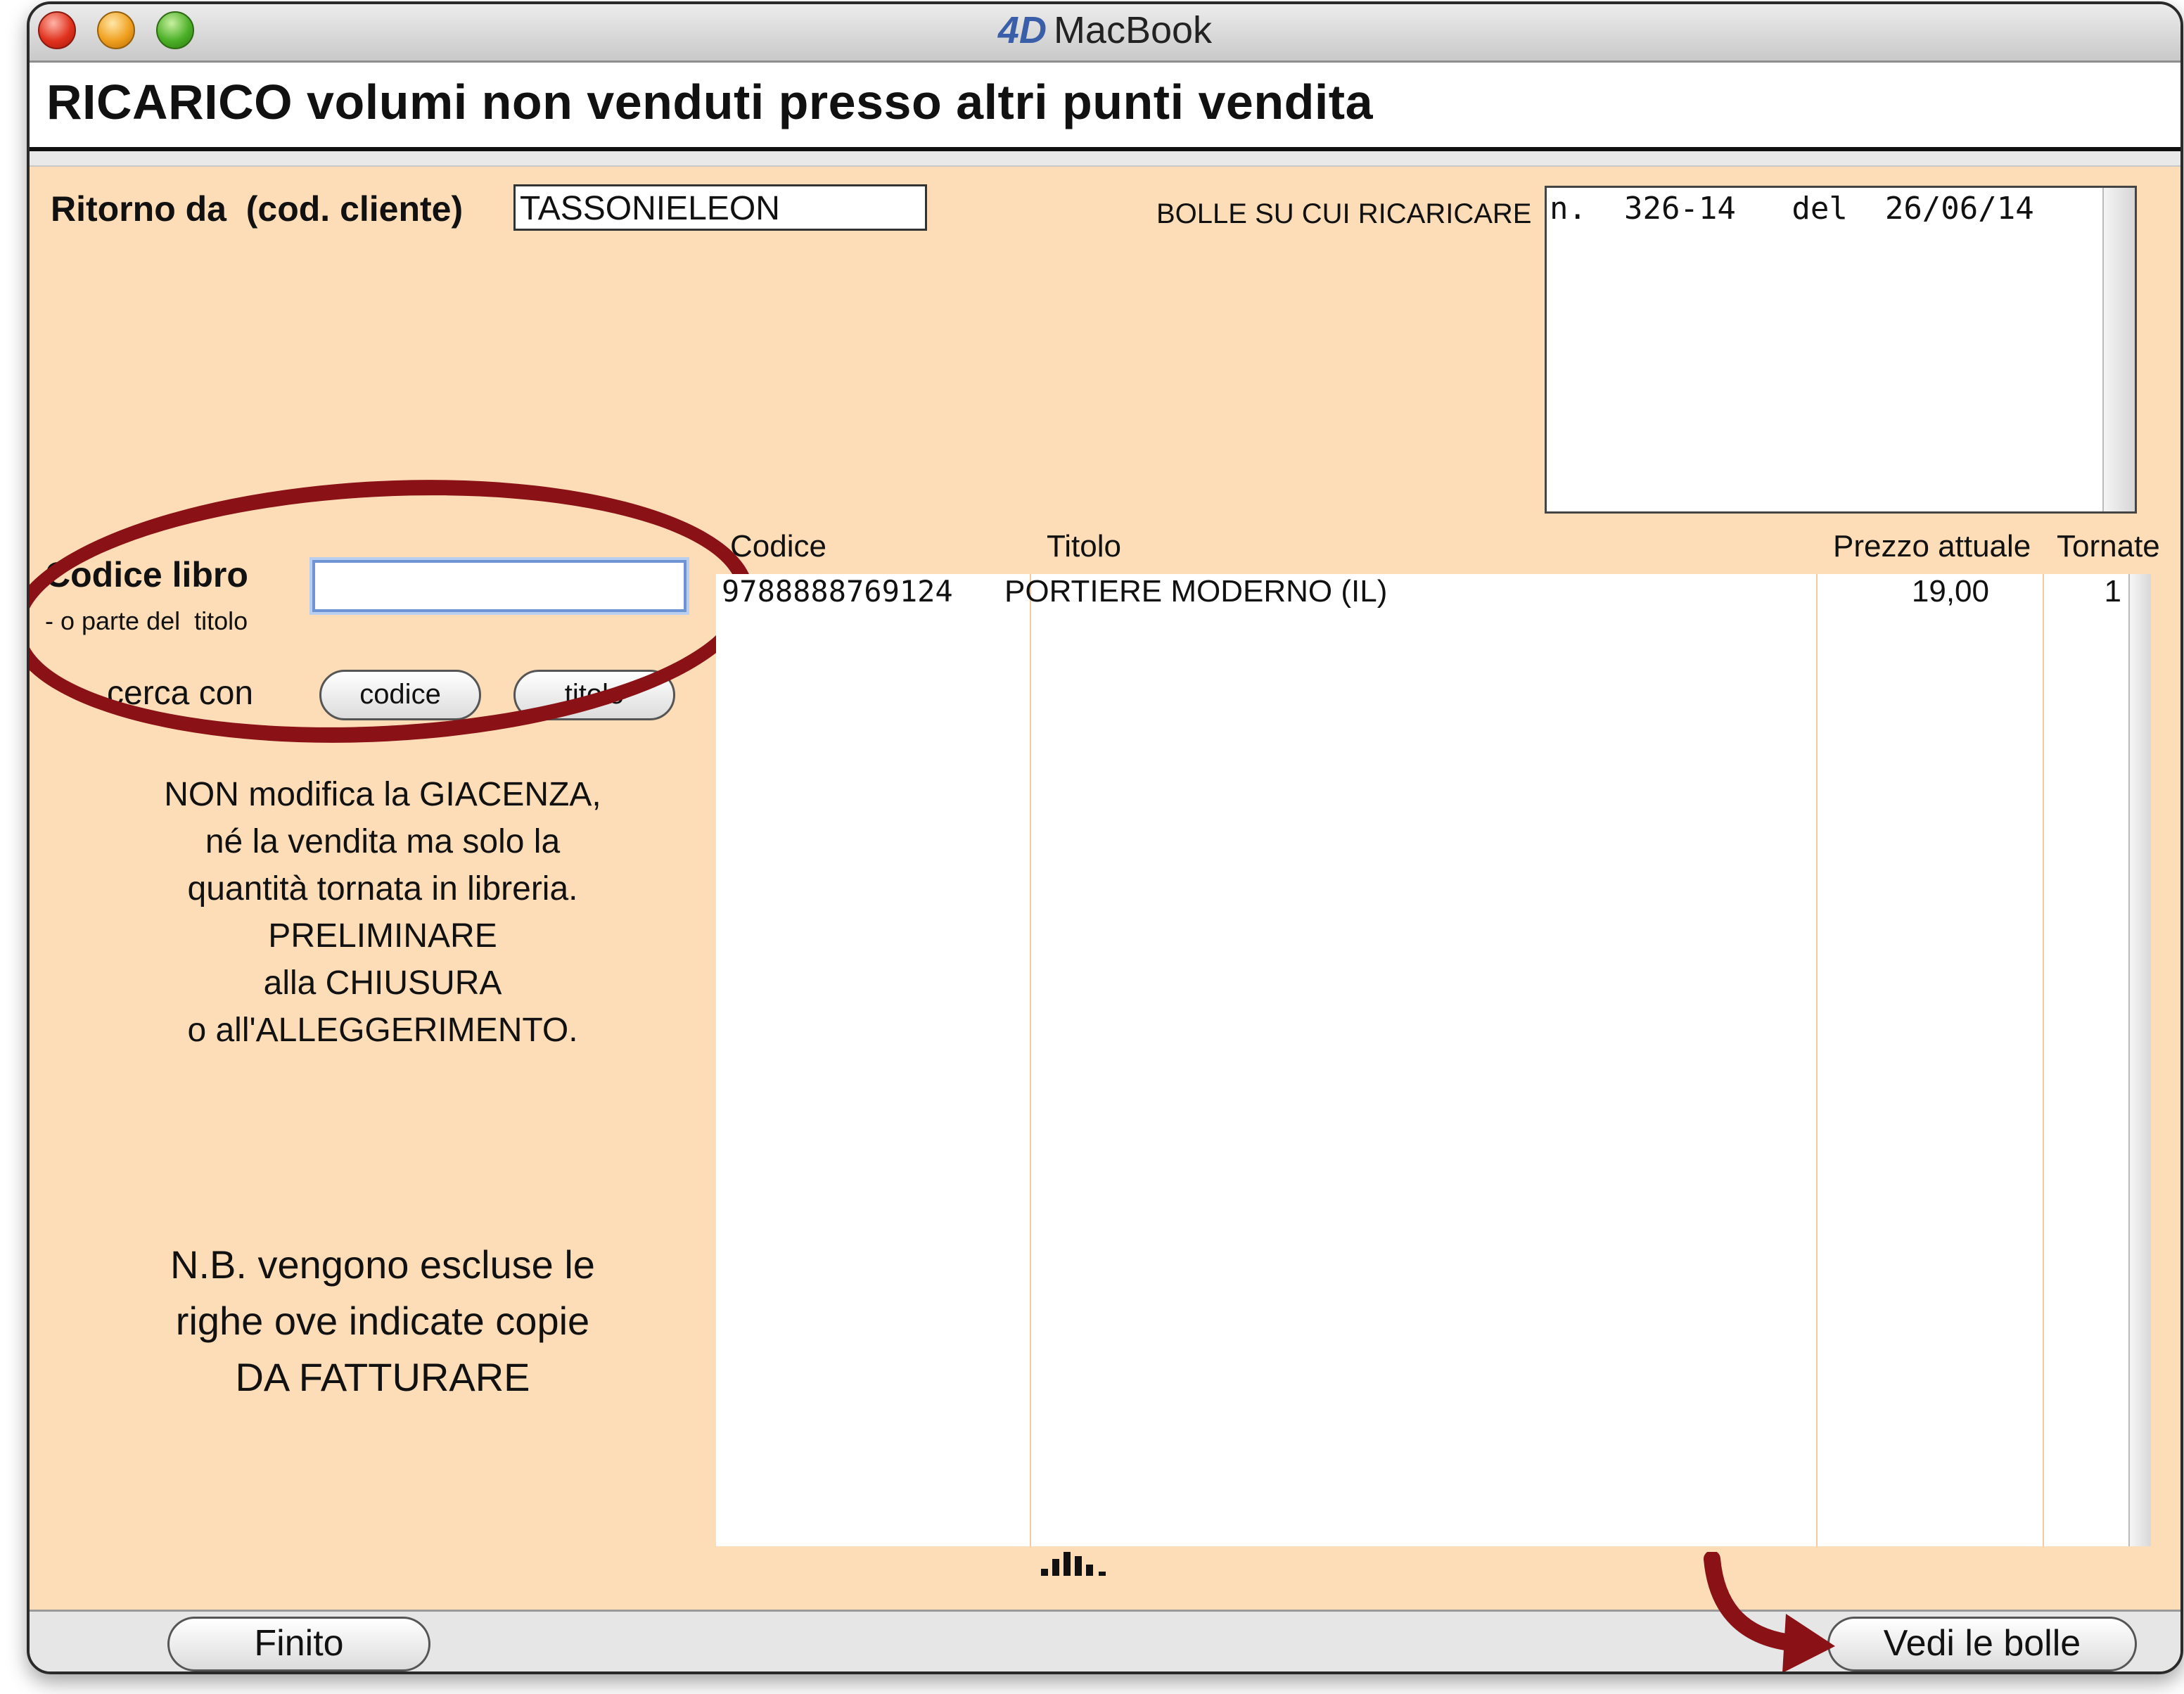 The image size is (2184, 1694). What do you see at coordinates (146, 574) in the screenshot?
I see `codice-libro-label: Codice libro` at bounding box center [146, 574].